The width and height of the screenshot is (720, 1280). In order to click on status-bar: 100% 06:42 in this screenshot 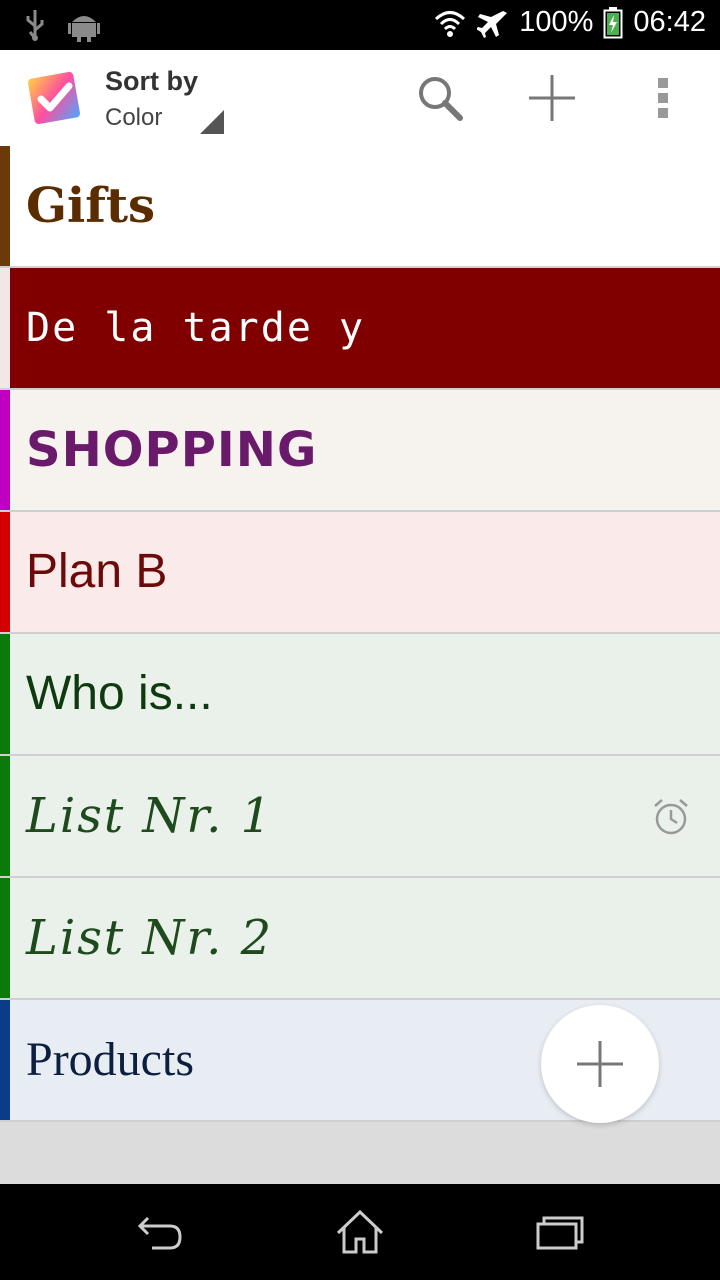, I will do `click(360, 25)`.